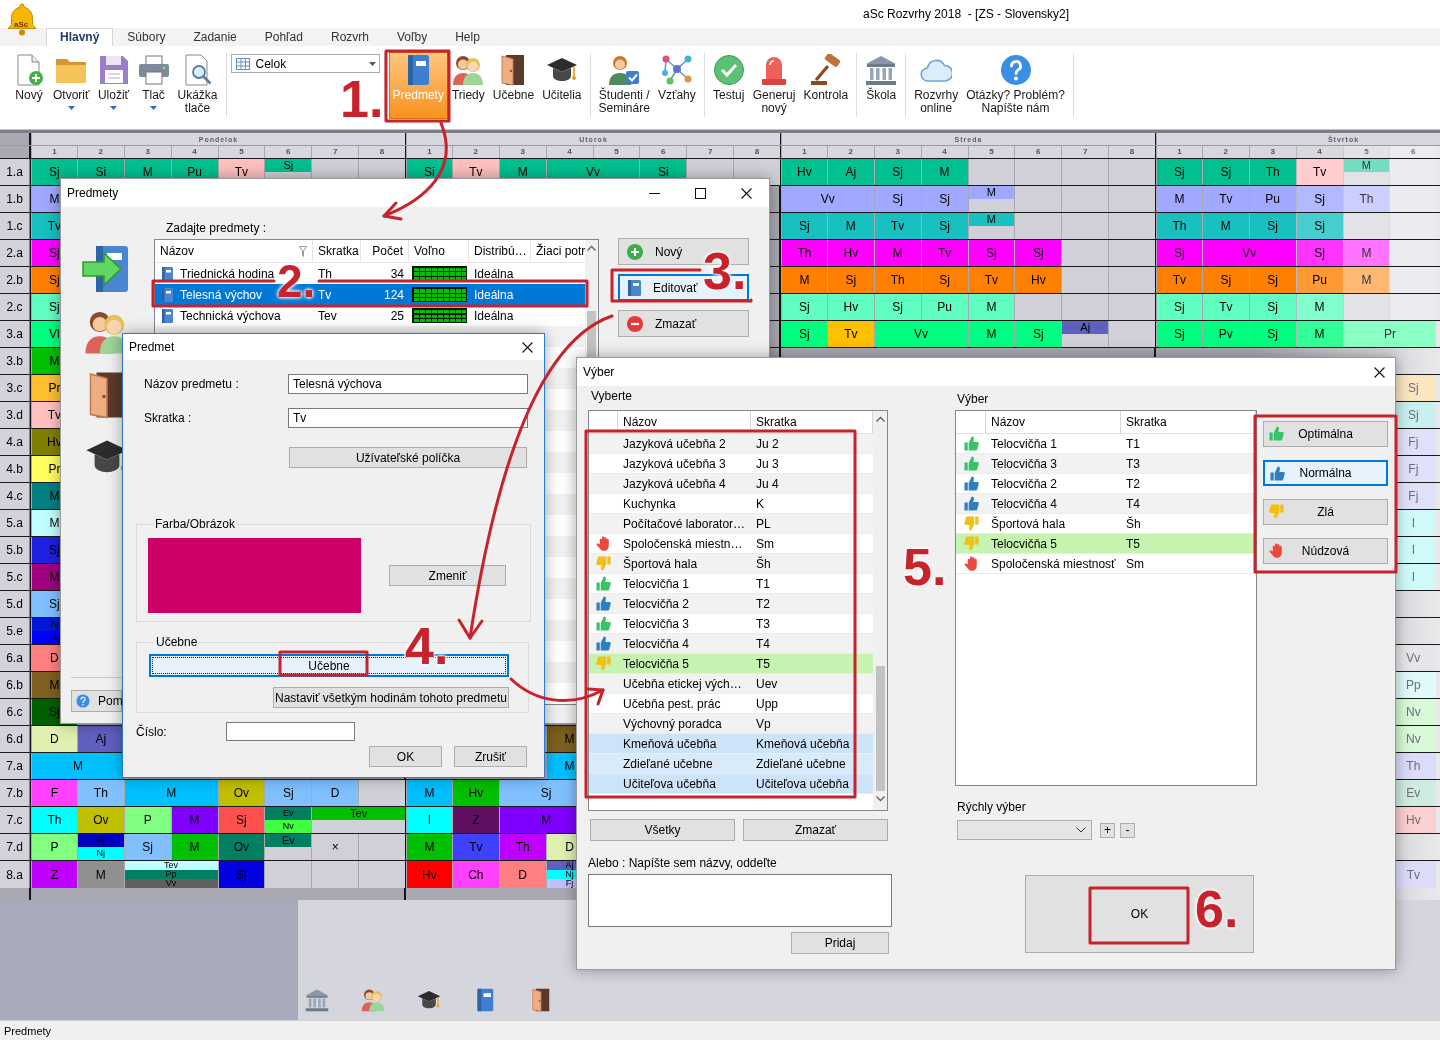 The image size is (1440, 1040). Describe the element at coordinates (1325, 434) in the screenshot. I see `rating-button: Optimálna` at that location.